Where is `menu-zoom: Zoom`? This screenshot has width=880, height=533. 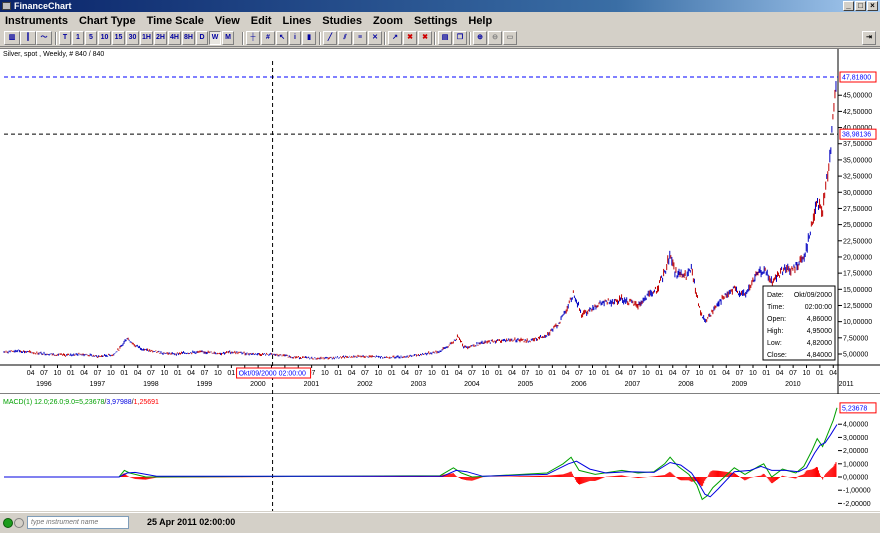
menu-zoom: Zoom is located at coordinates (388, 20).